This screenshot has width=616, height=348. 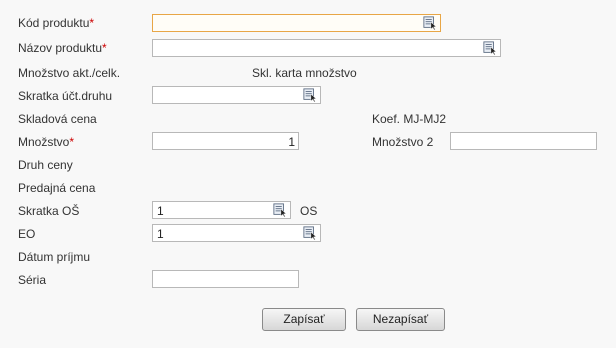 What do you see at coordinates (304, 73) in the screenshot?
I see `skl-karta-mnozstvo-label: Skl. karta množstvo` at bounding box center [304, 73].